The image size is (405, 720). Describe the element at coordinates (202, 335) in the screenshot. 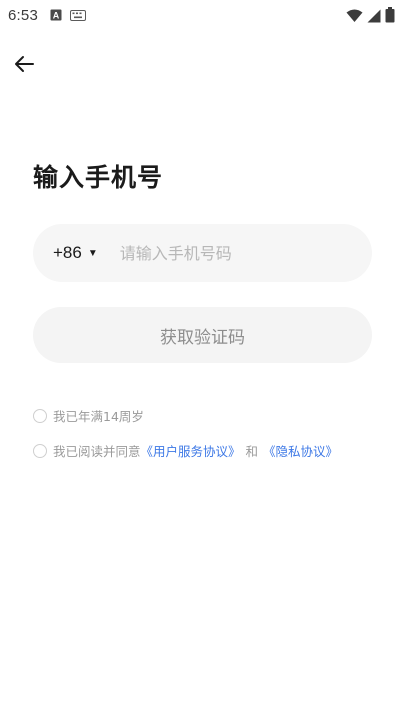

I see `get-code-button: 获取验证码` at that location.